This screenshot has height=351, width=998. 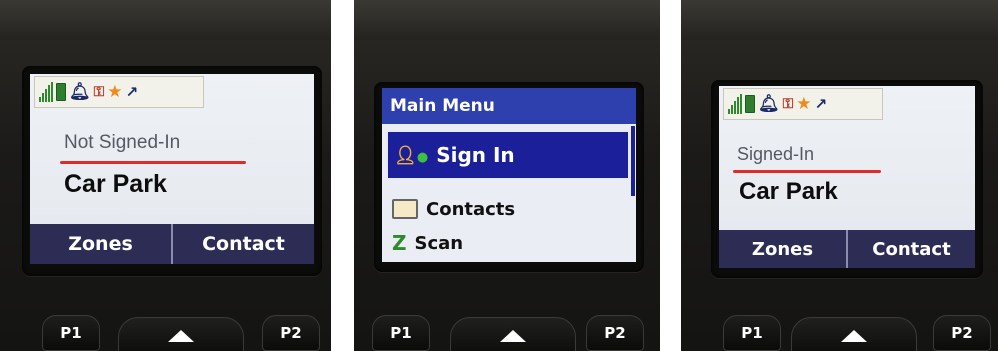 I want to click on menu-title: Main Menu, so click(x=509, y=106).